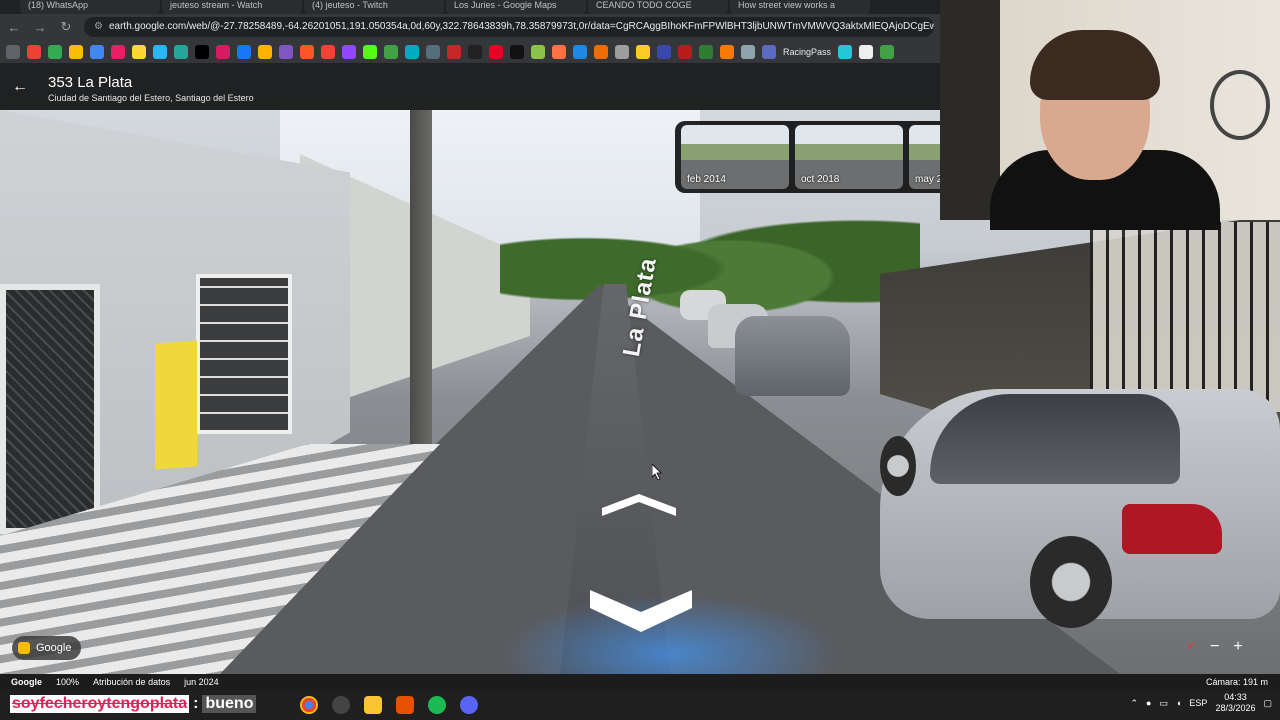 Image resolution: width=1280 pixels, height=720 pixels. I want to click on bolt-icon, so click(265, 51).